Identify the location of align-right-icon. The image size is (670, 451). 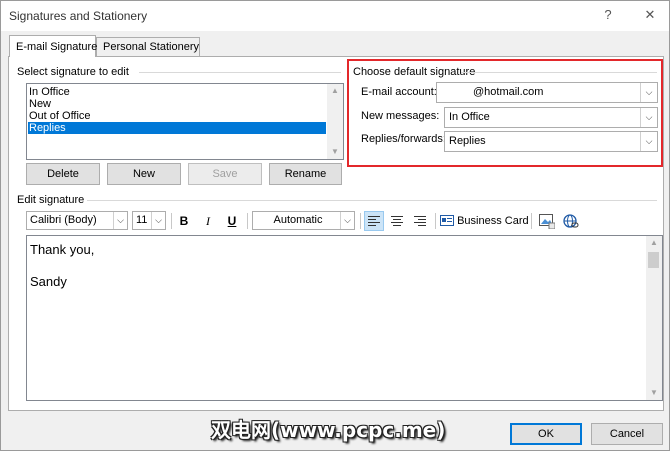
(420, 221).